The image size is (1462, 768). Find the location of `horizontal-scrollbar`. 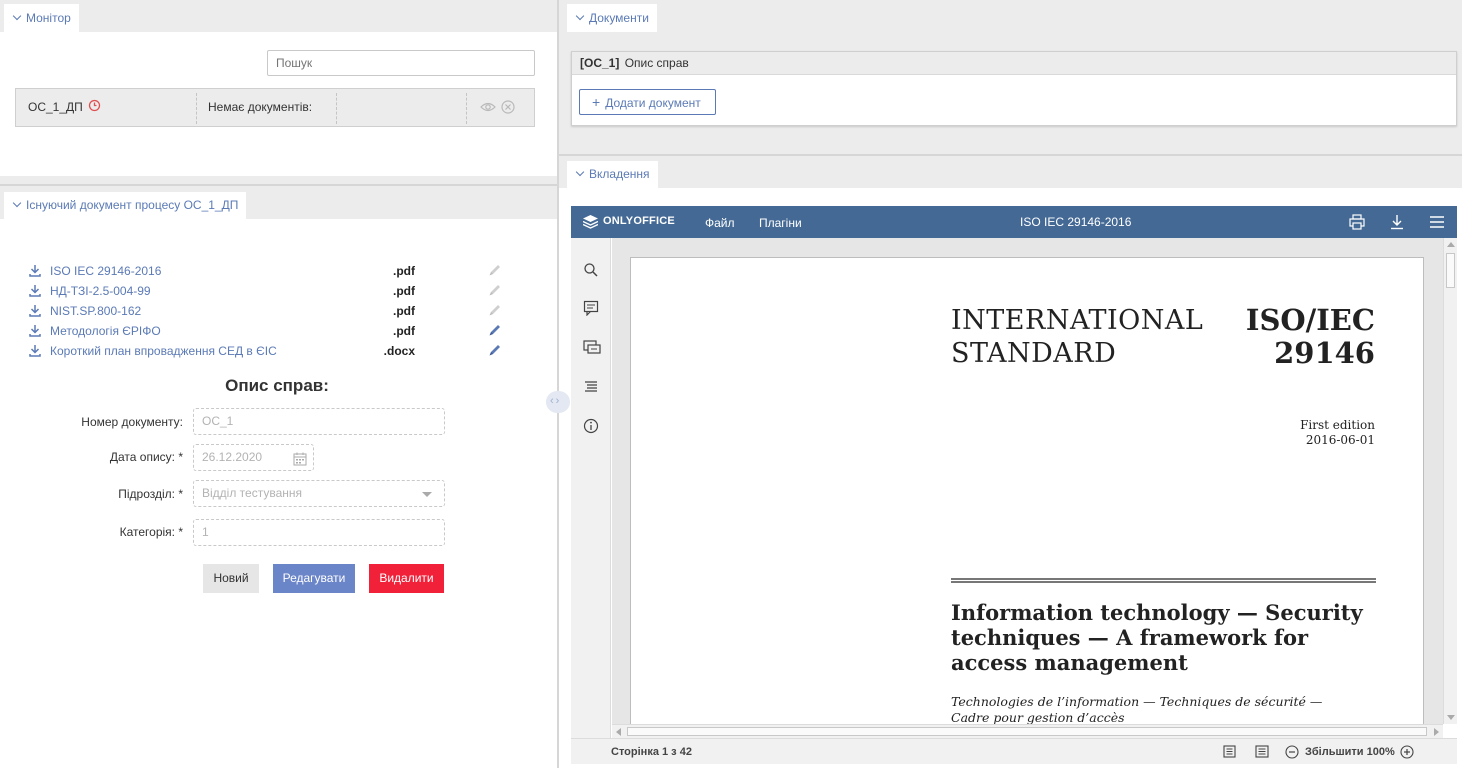

horizontal-scrollbar is located at coordinates (1027, 731).